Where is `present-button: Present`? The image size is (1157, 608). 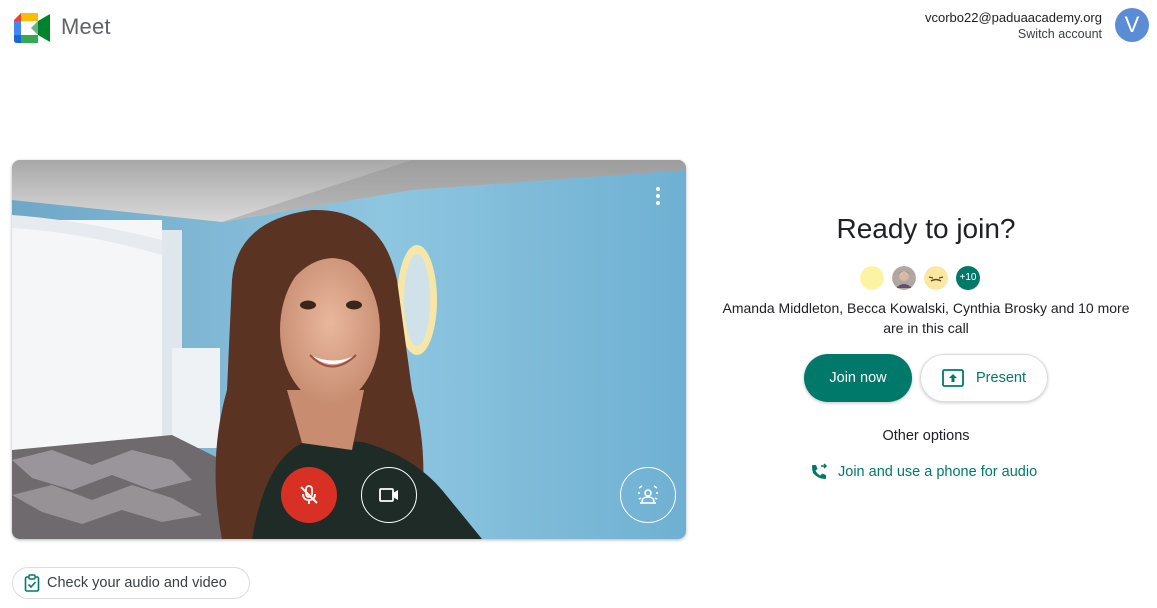 present-button: Present is located at coordinates (984, 378).